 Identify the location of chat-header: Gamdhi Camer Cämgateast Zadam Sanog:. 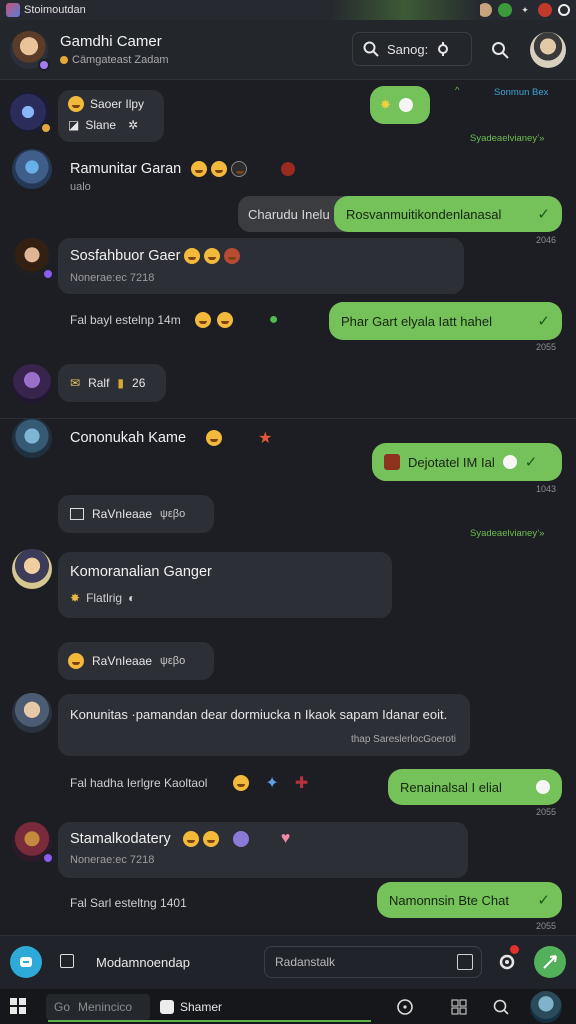
(288, 50).